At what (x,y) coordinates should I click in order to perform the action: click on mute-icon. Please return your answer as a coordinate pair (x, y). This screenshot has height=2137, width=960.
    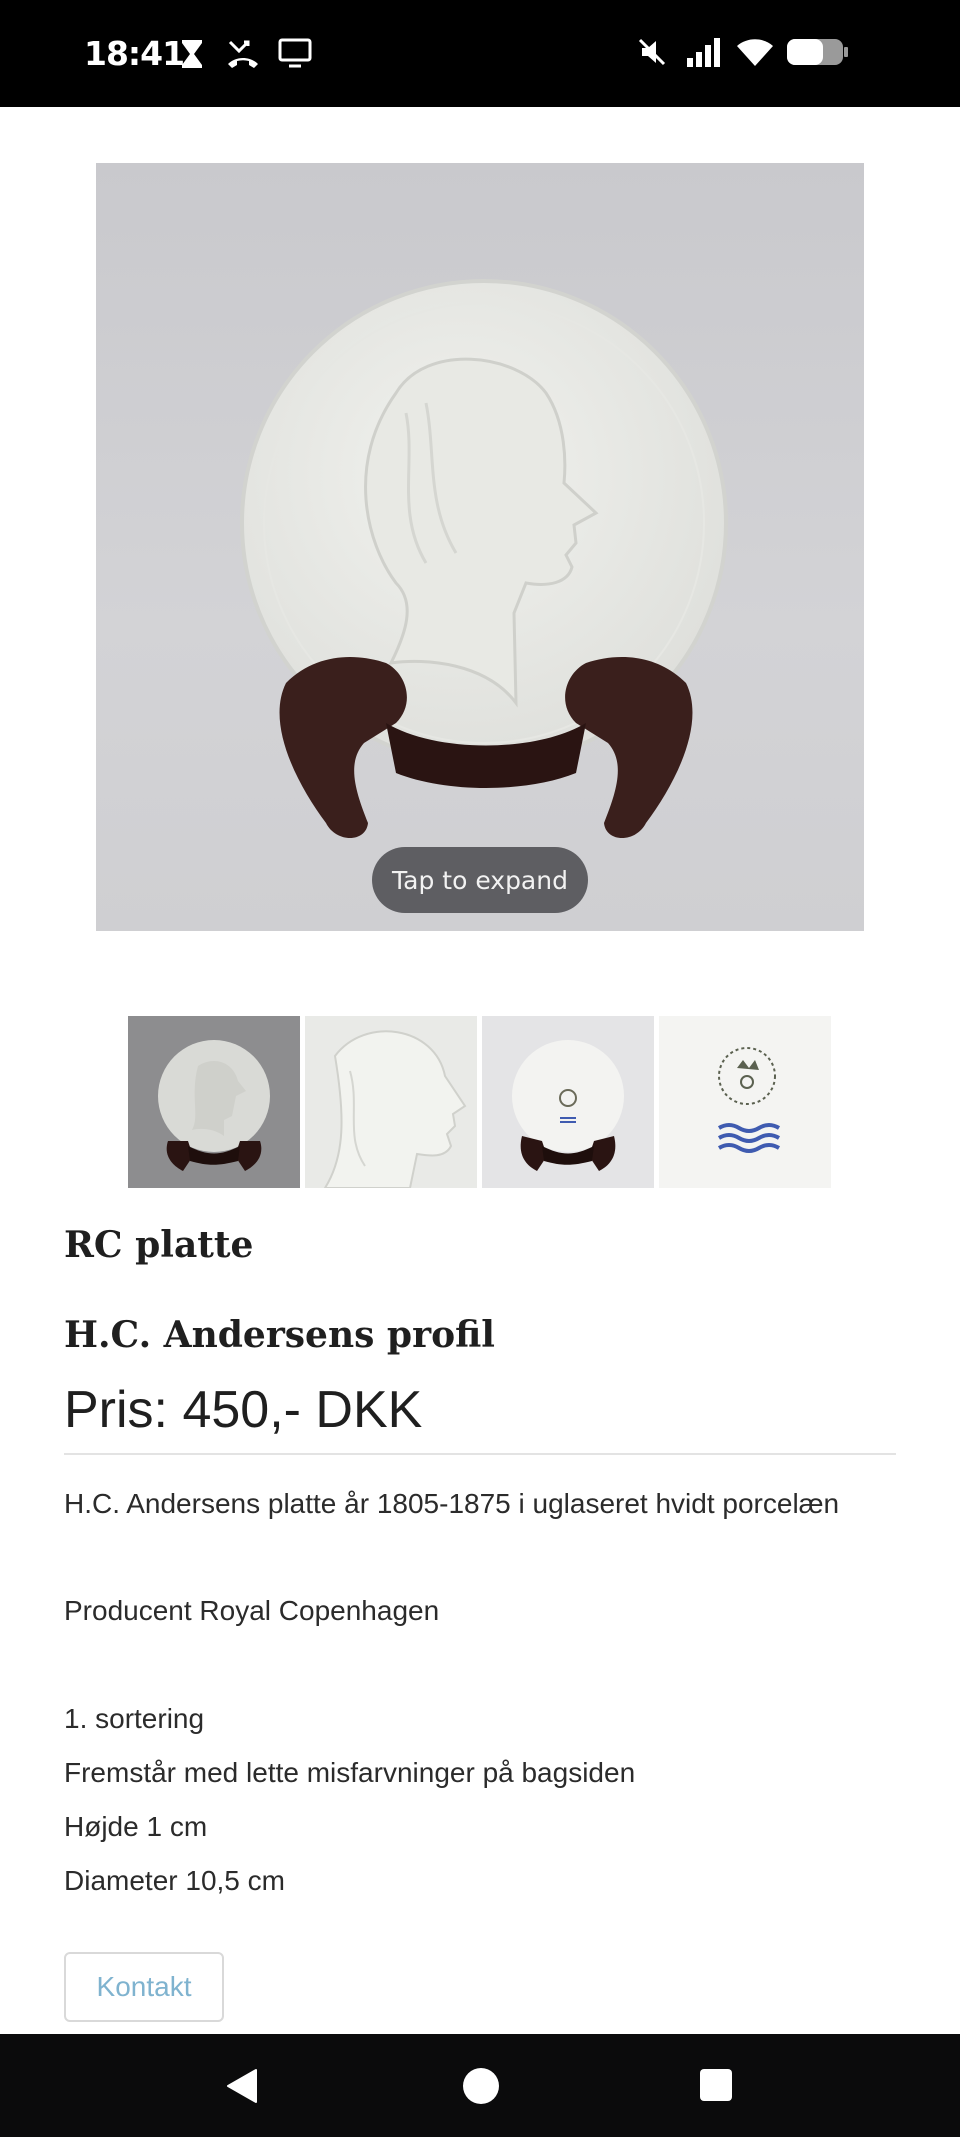
    Looking at the image, I should click on (652, 54).